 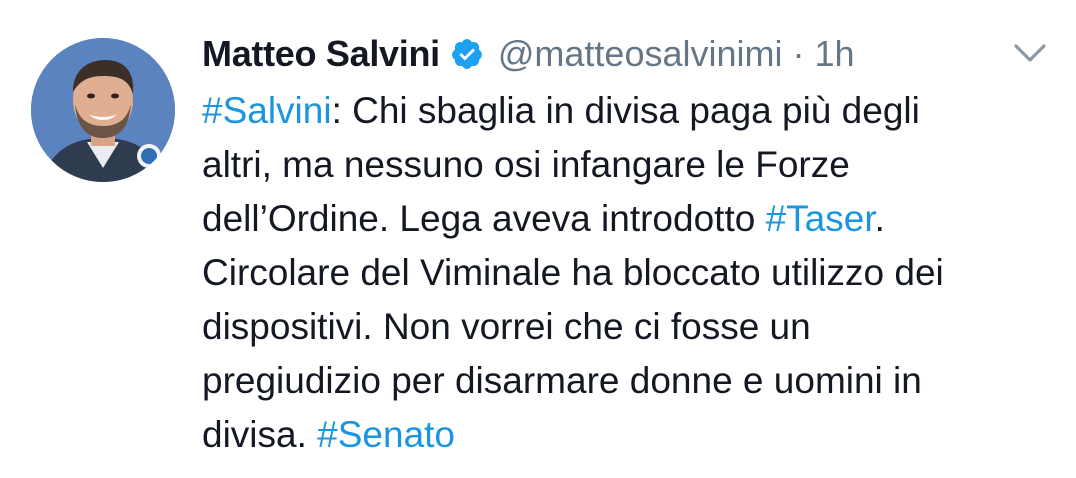 I want to click on tweet-header: Matteo Salvini @matteosalvinimi · 1h, so click(x=528, y=54).